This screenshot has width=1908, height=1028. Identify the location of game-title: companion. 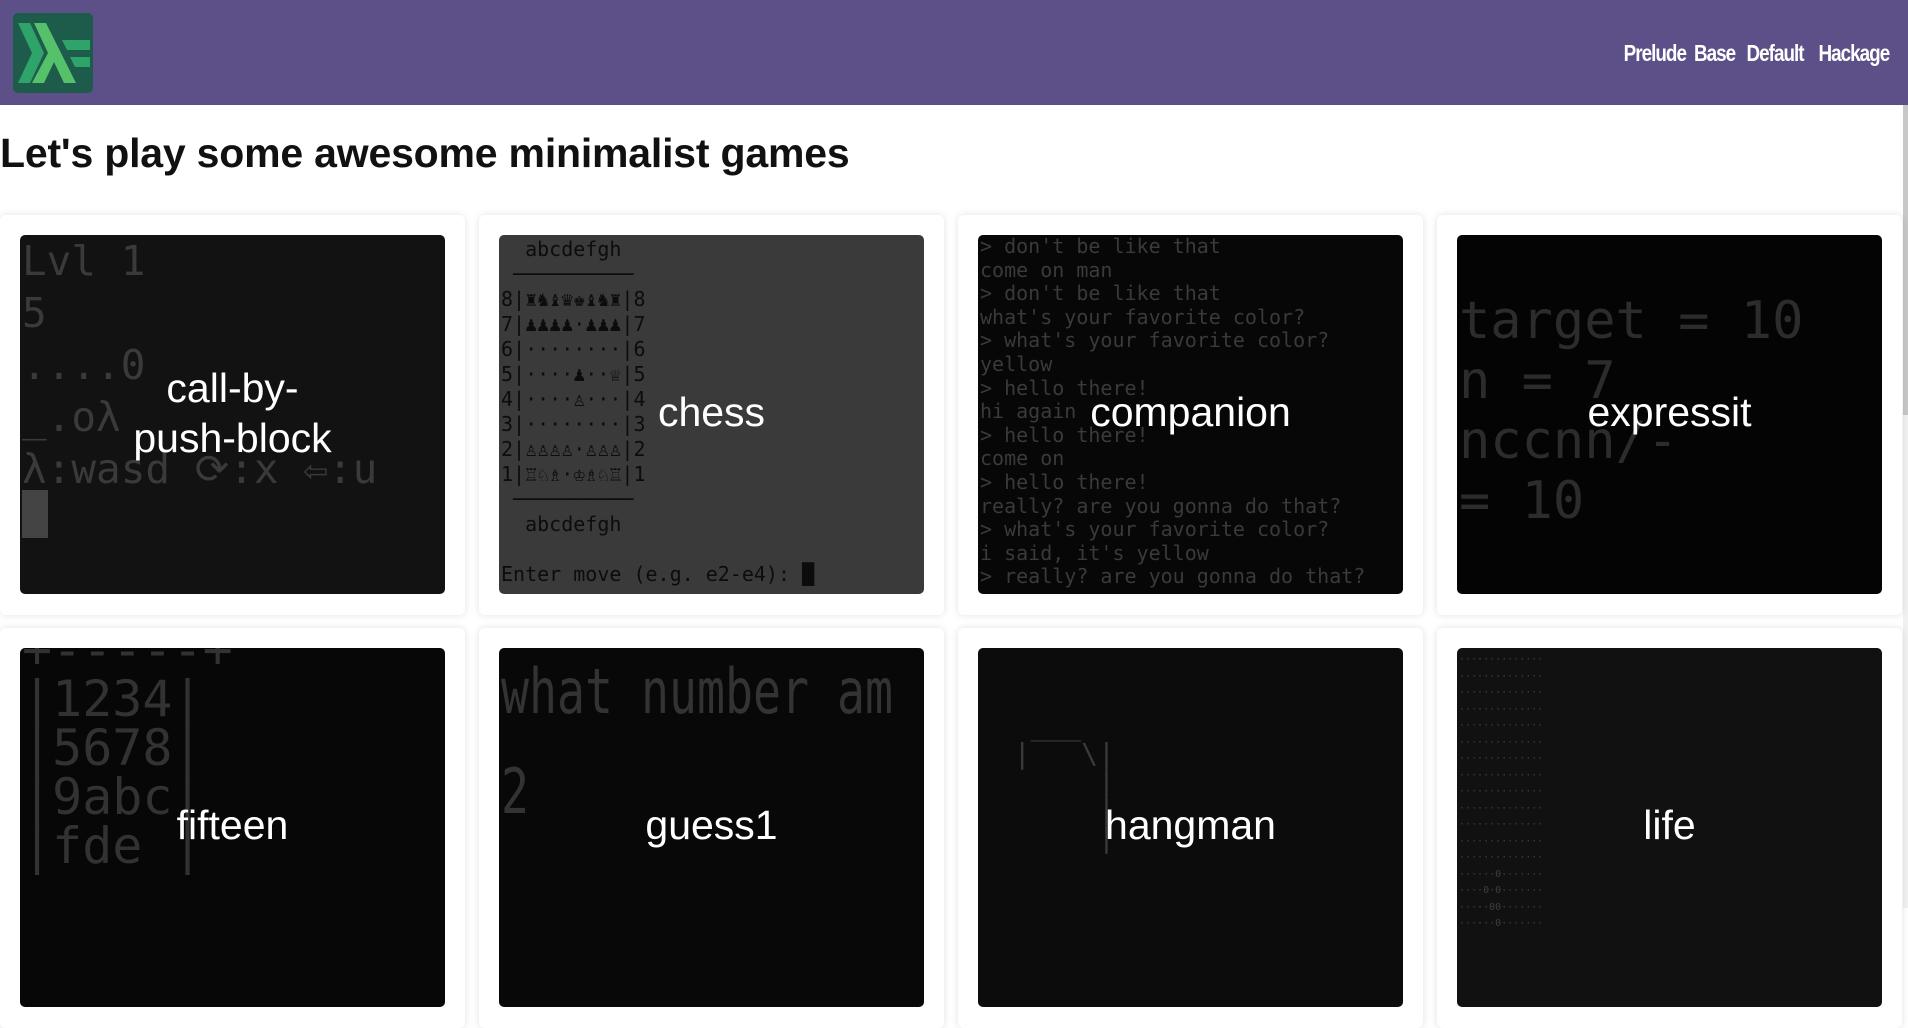
(1190, 412).